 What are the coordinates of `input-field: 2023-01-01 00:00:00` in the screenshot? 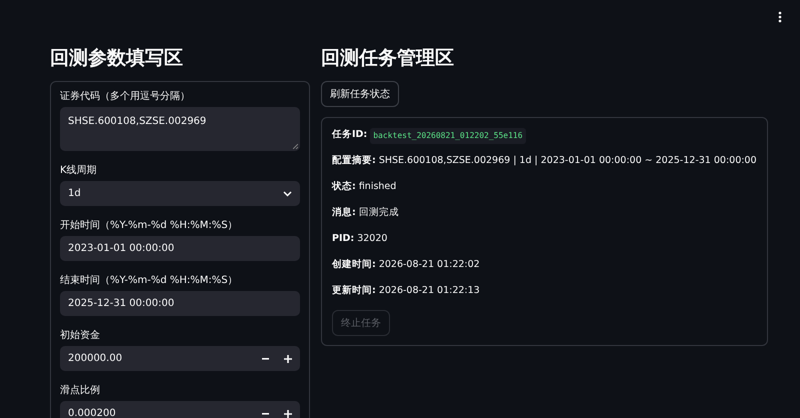 It's located at (180, 248).